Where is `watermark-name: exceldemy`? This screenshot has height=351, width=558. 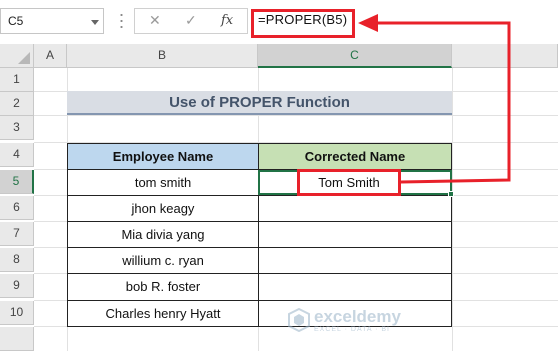
watermark-name: exceldemy is located at coordinates (357, 316).